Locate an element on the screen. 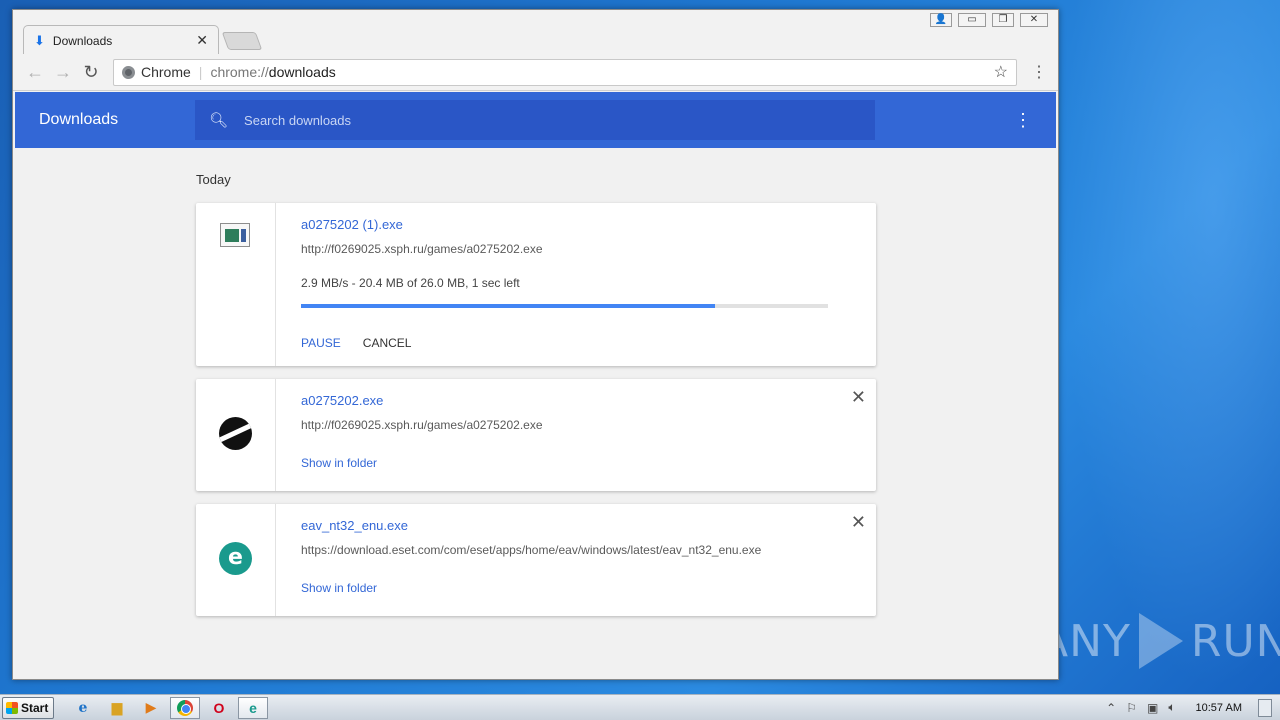 Image resolution: width=1280 pixels, height=720 pixels. url-host: downloads is located at coordinates (302, 72).